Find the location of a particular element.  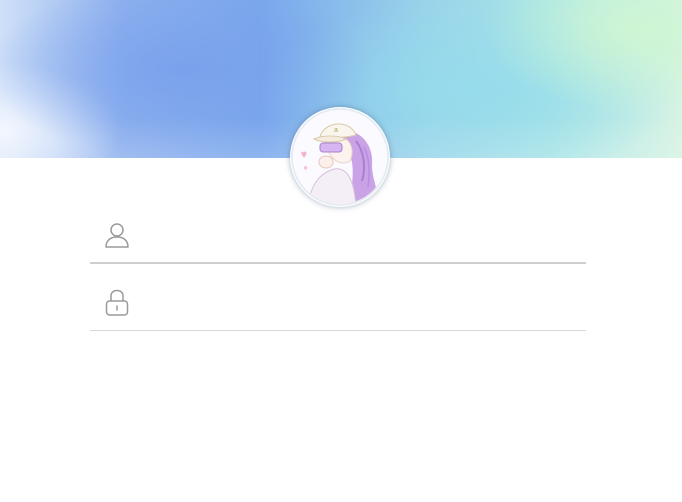

username-field is located at coordinates (338, 235).